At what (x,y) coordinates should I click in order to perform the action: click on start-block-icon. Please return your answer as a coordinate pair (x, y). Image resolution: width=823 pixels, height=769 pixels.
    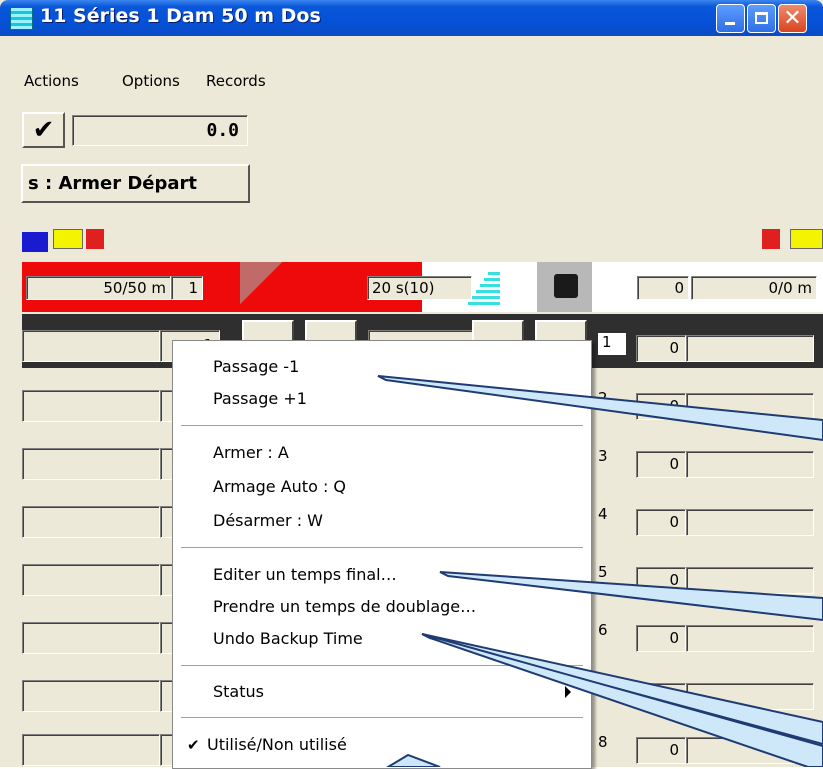
    Looking at the image, I should click on (35, 242).